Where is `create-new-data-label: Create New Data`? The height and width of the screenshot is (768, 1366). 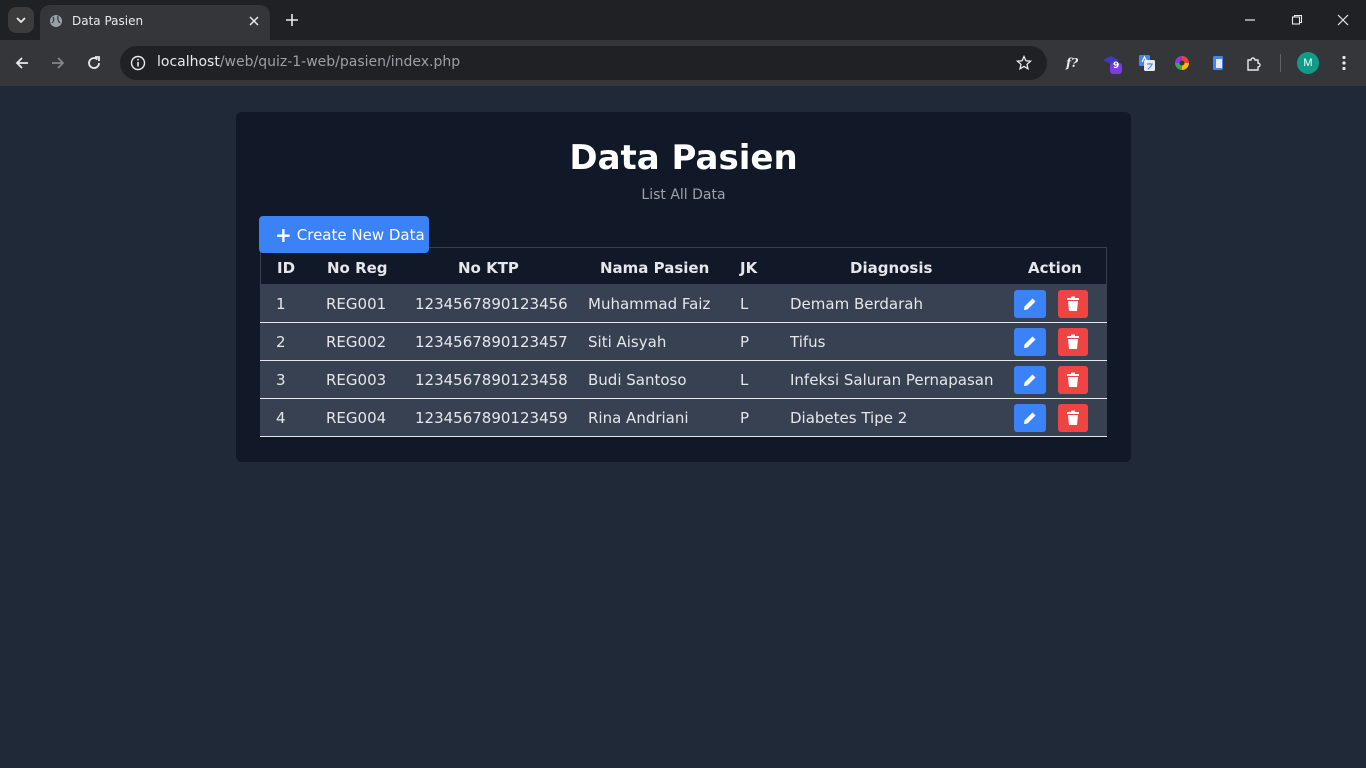 create-new-data-label: Create New Data is located at coordinates (360, 234).